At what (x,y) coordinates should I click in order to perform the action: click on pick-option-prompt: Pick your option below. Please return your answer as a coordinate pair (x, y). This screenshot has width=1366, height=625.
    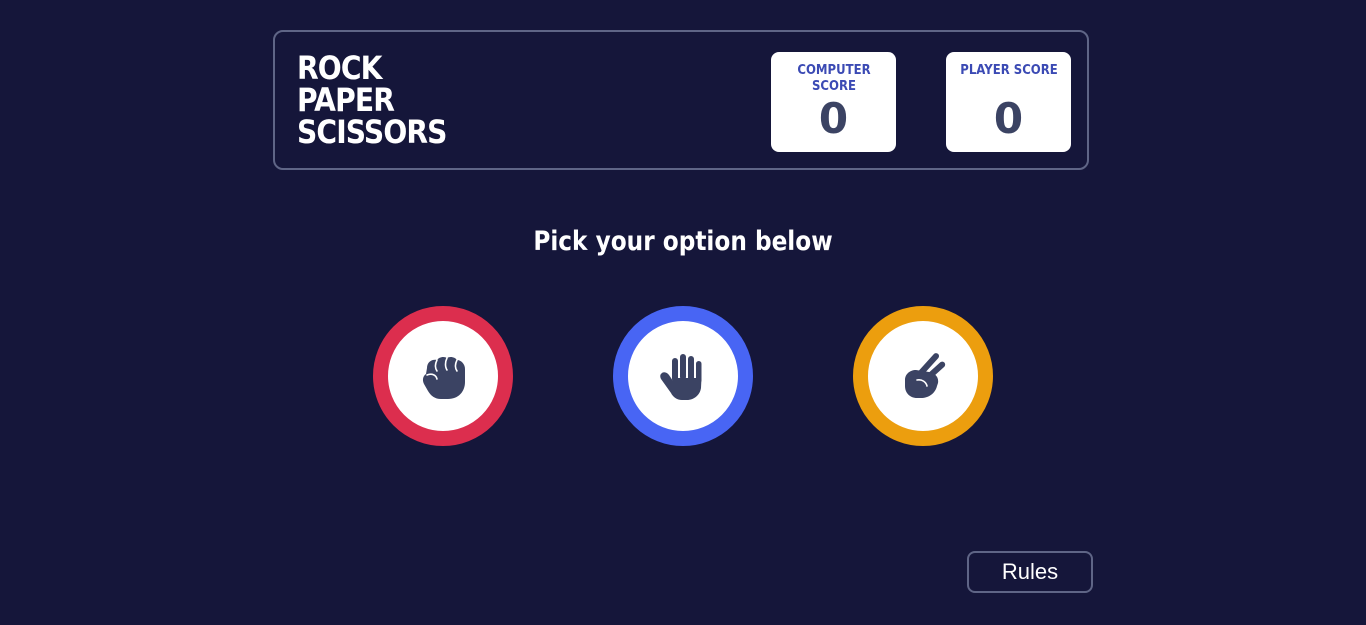
    Looking at the image, I should click on (683, 241).